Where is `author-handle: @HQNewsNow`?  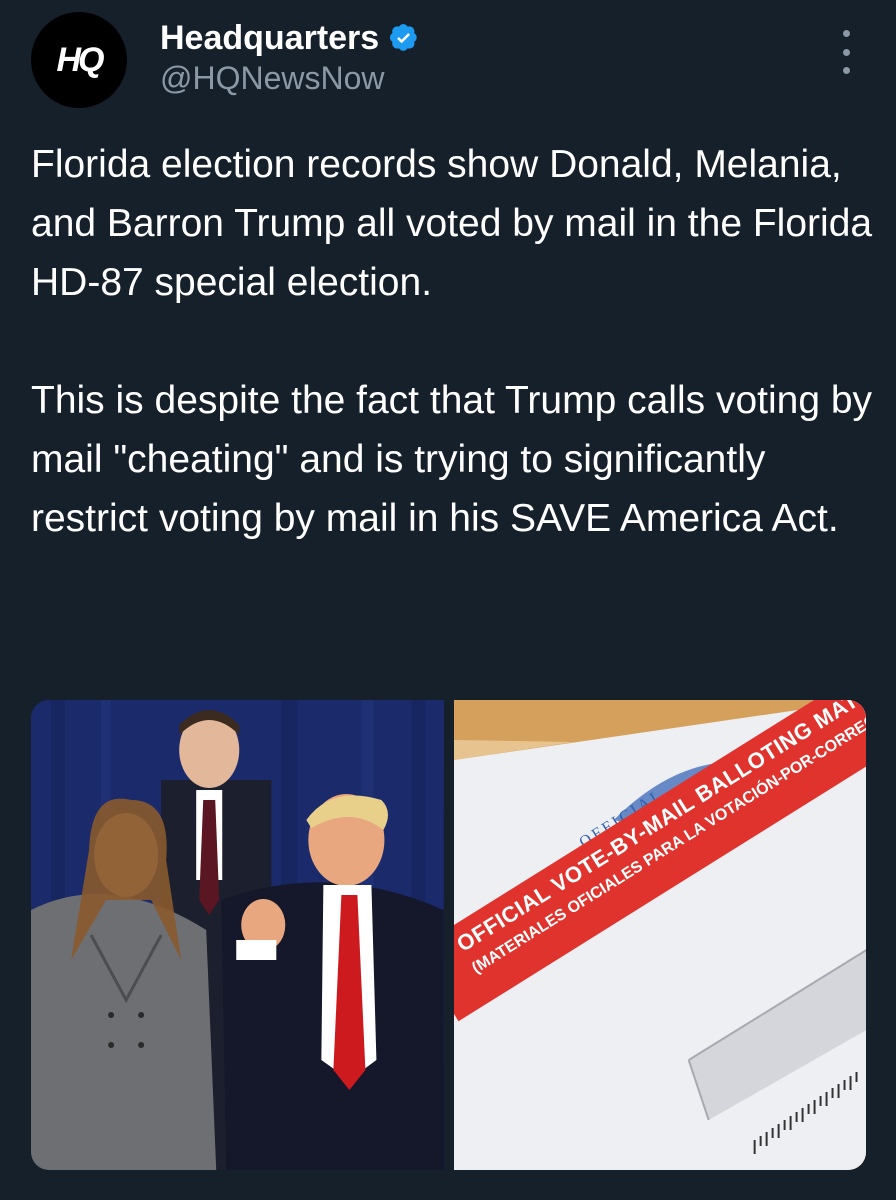
author-handle: @HQNewsNow is located at coordinates (272, 78).